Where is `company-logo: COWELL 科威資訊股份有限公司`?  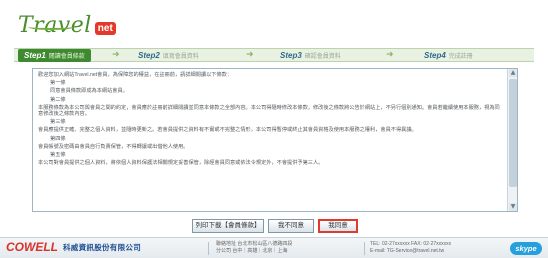
company-logo: COWELL 科威資訊股份有限公司 is located at coordinates (73, 247).